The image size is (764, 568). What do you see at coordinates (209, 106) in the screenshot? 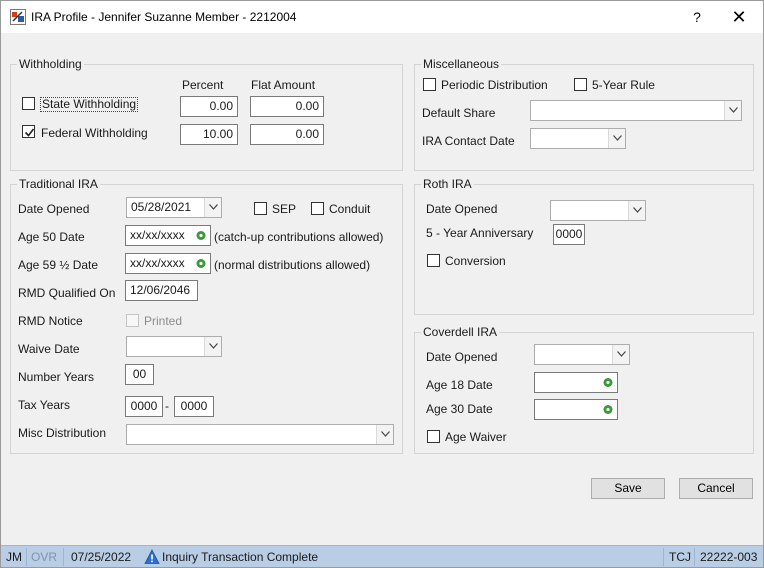
I see `state-percent-input: 0.00` at bounding box center [209, 106].